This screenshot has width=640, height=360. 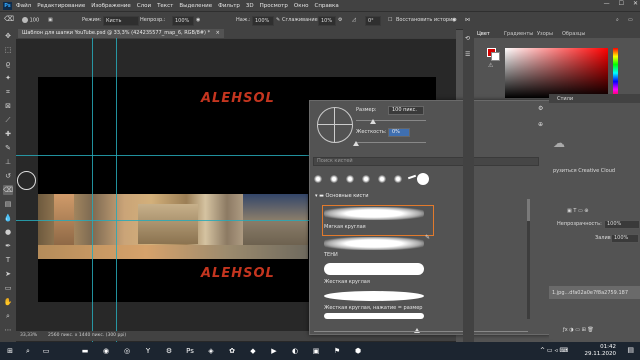 What do you see at coordinates (229, 6) in the screenshot?
I see `menu-filter: Фильтр` at bounding box center [229, 6].